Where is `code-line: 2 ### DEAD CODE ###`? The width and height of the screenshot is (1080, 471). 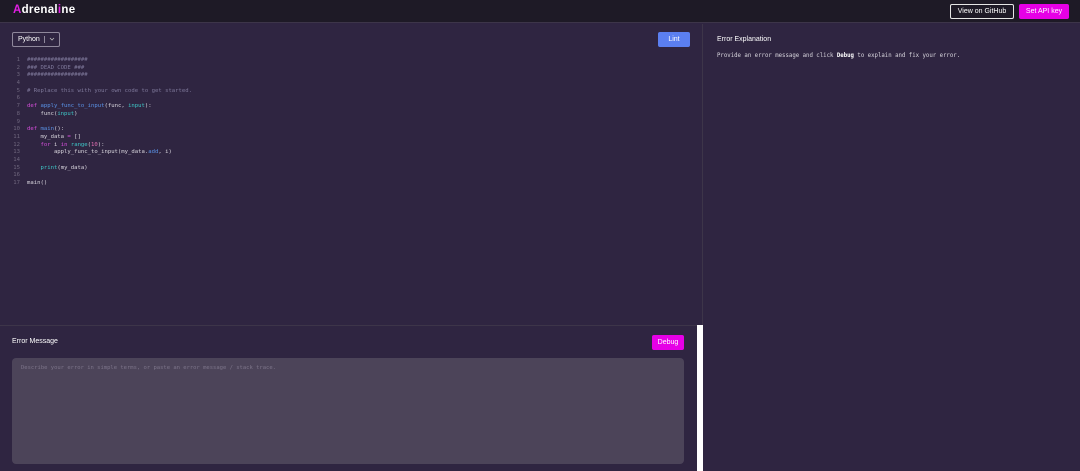 code-line: 2 ### DEAD CODE ### is located at coordinates (100, 69).